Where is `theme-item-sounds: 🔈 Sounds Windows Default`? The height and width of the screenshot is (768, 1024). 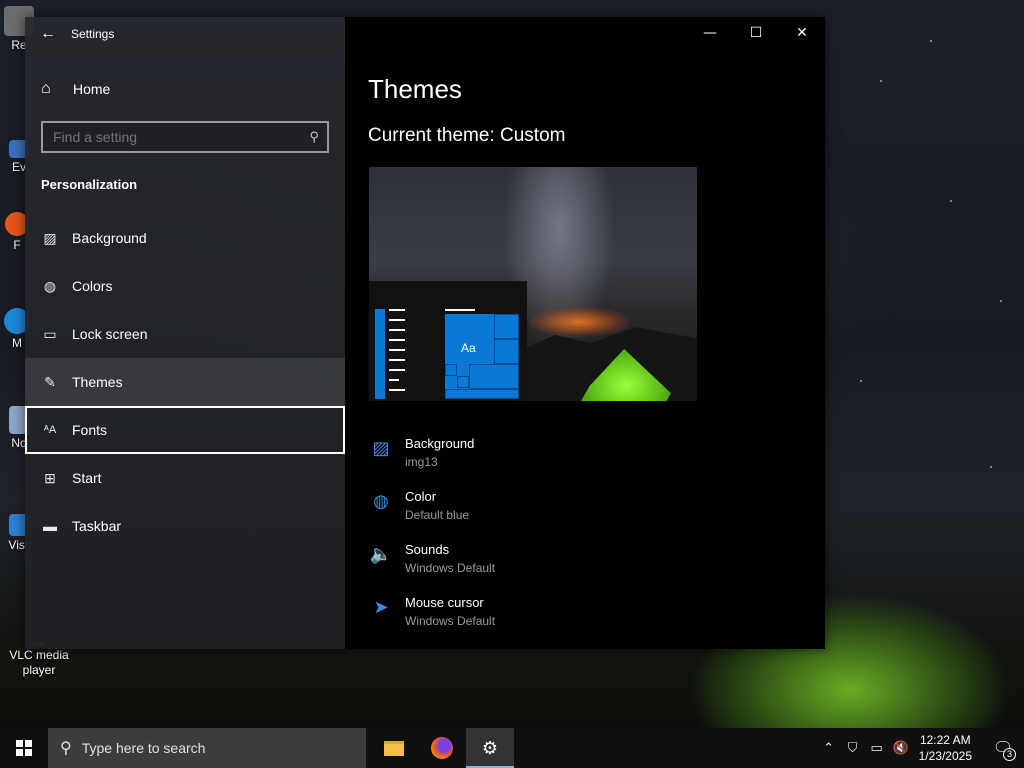 theme-item-sounds: 🔈 Sounds Windows Default is located at coordinates (431, 567).